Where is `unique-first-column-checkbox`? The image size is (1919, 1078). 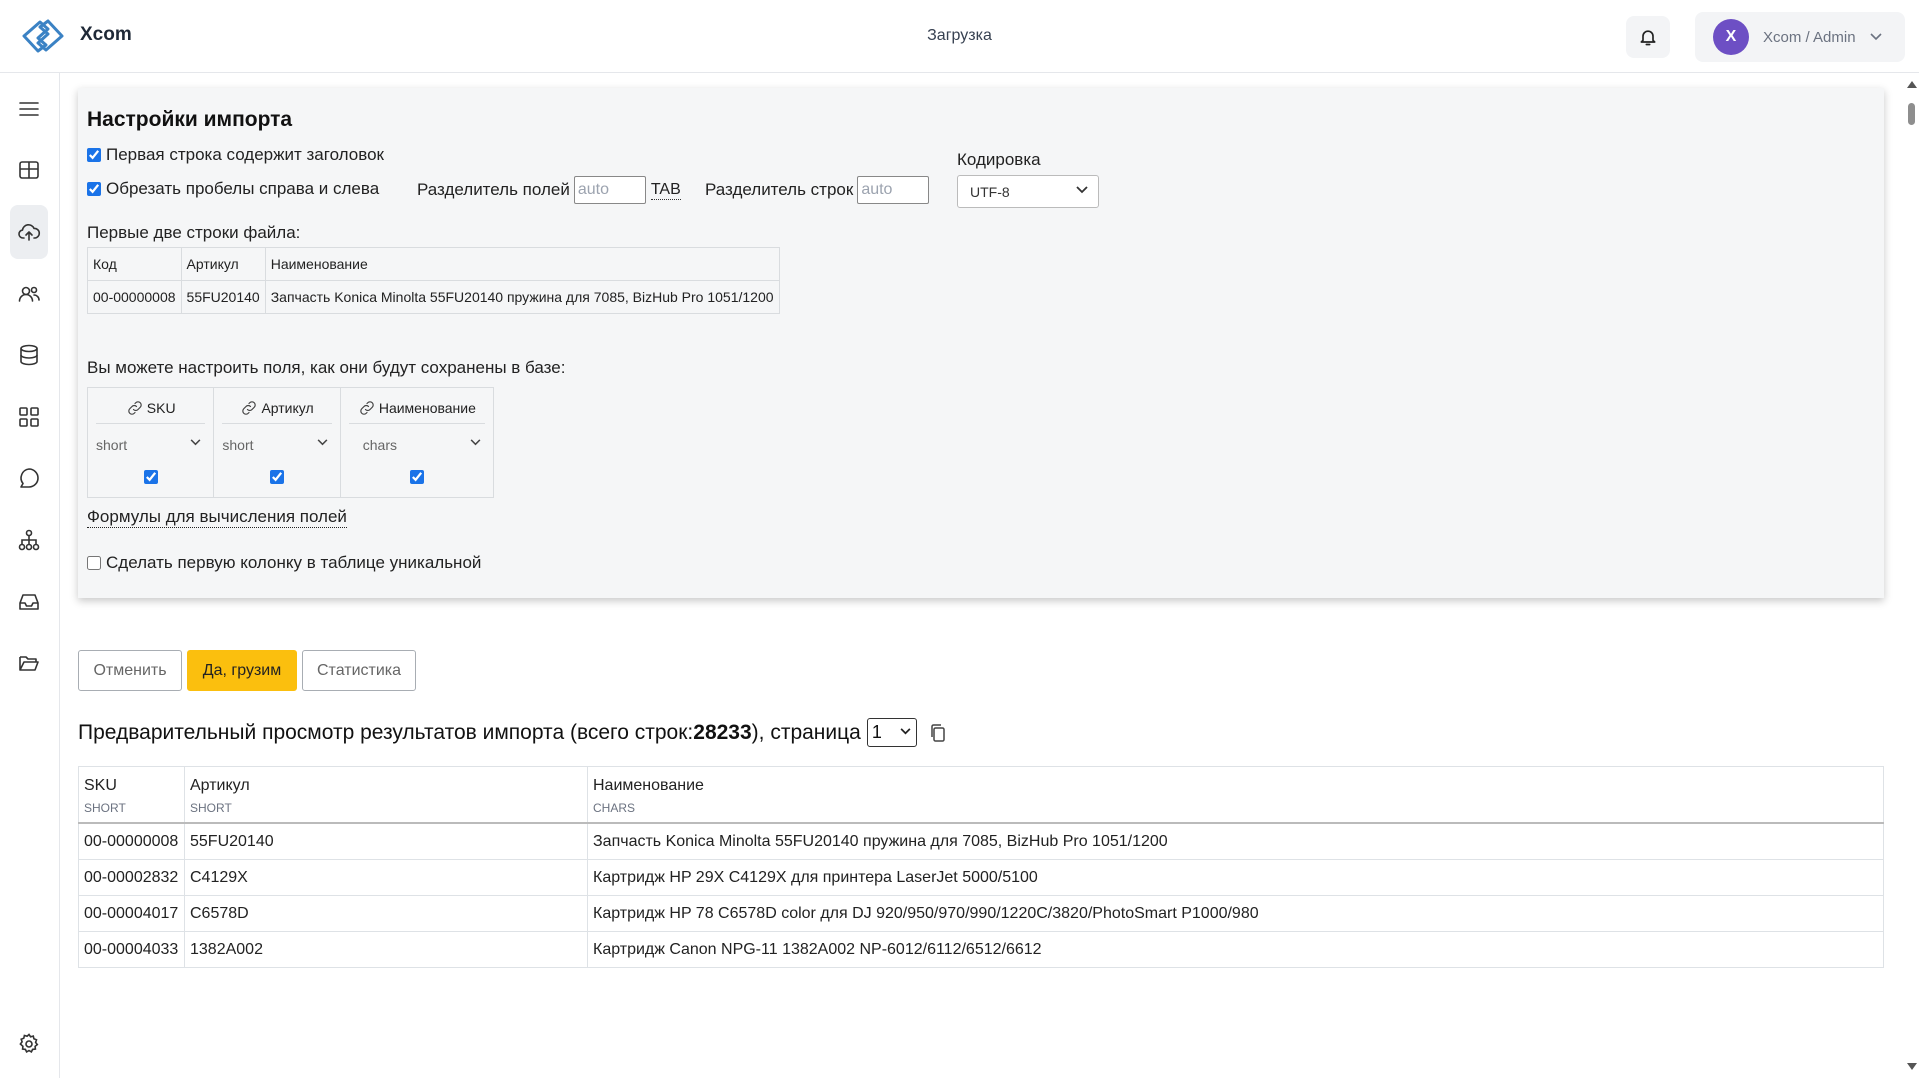 unique-first-column-checkbox is located at coordinates (94, 563).